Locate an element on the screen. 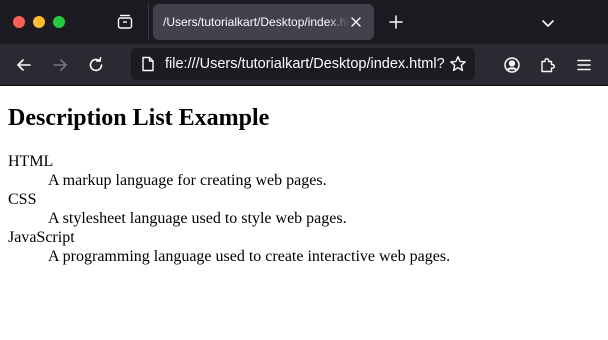  tab-close-icon is located at coordinates (356, 22).